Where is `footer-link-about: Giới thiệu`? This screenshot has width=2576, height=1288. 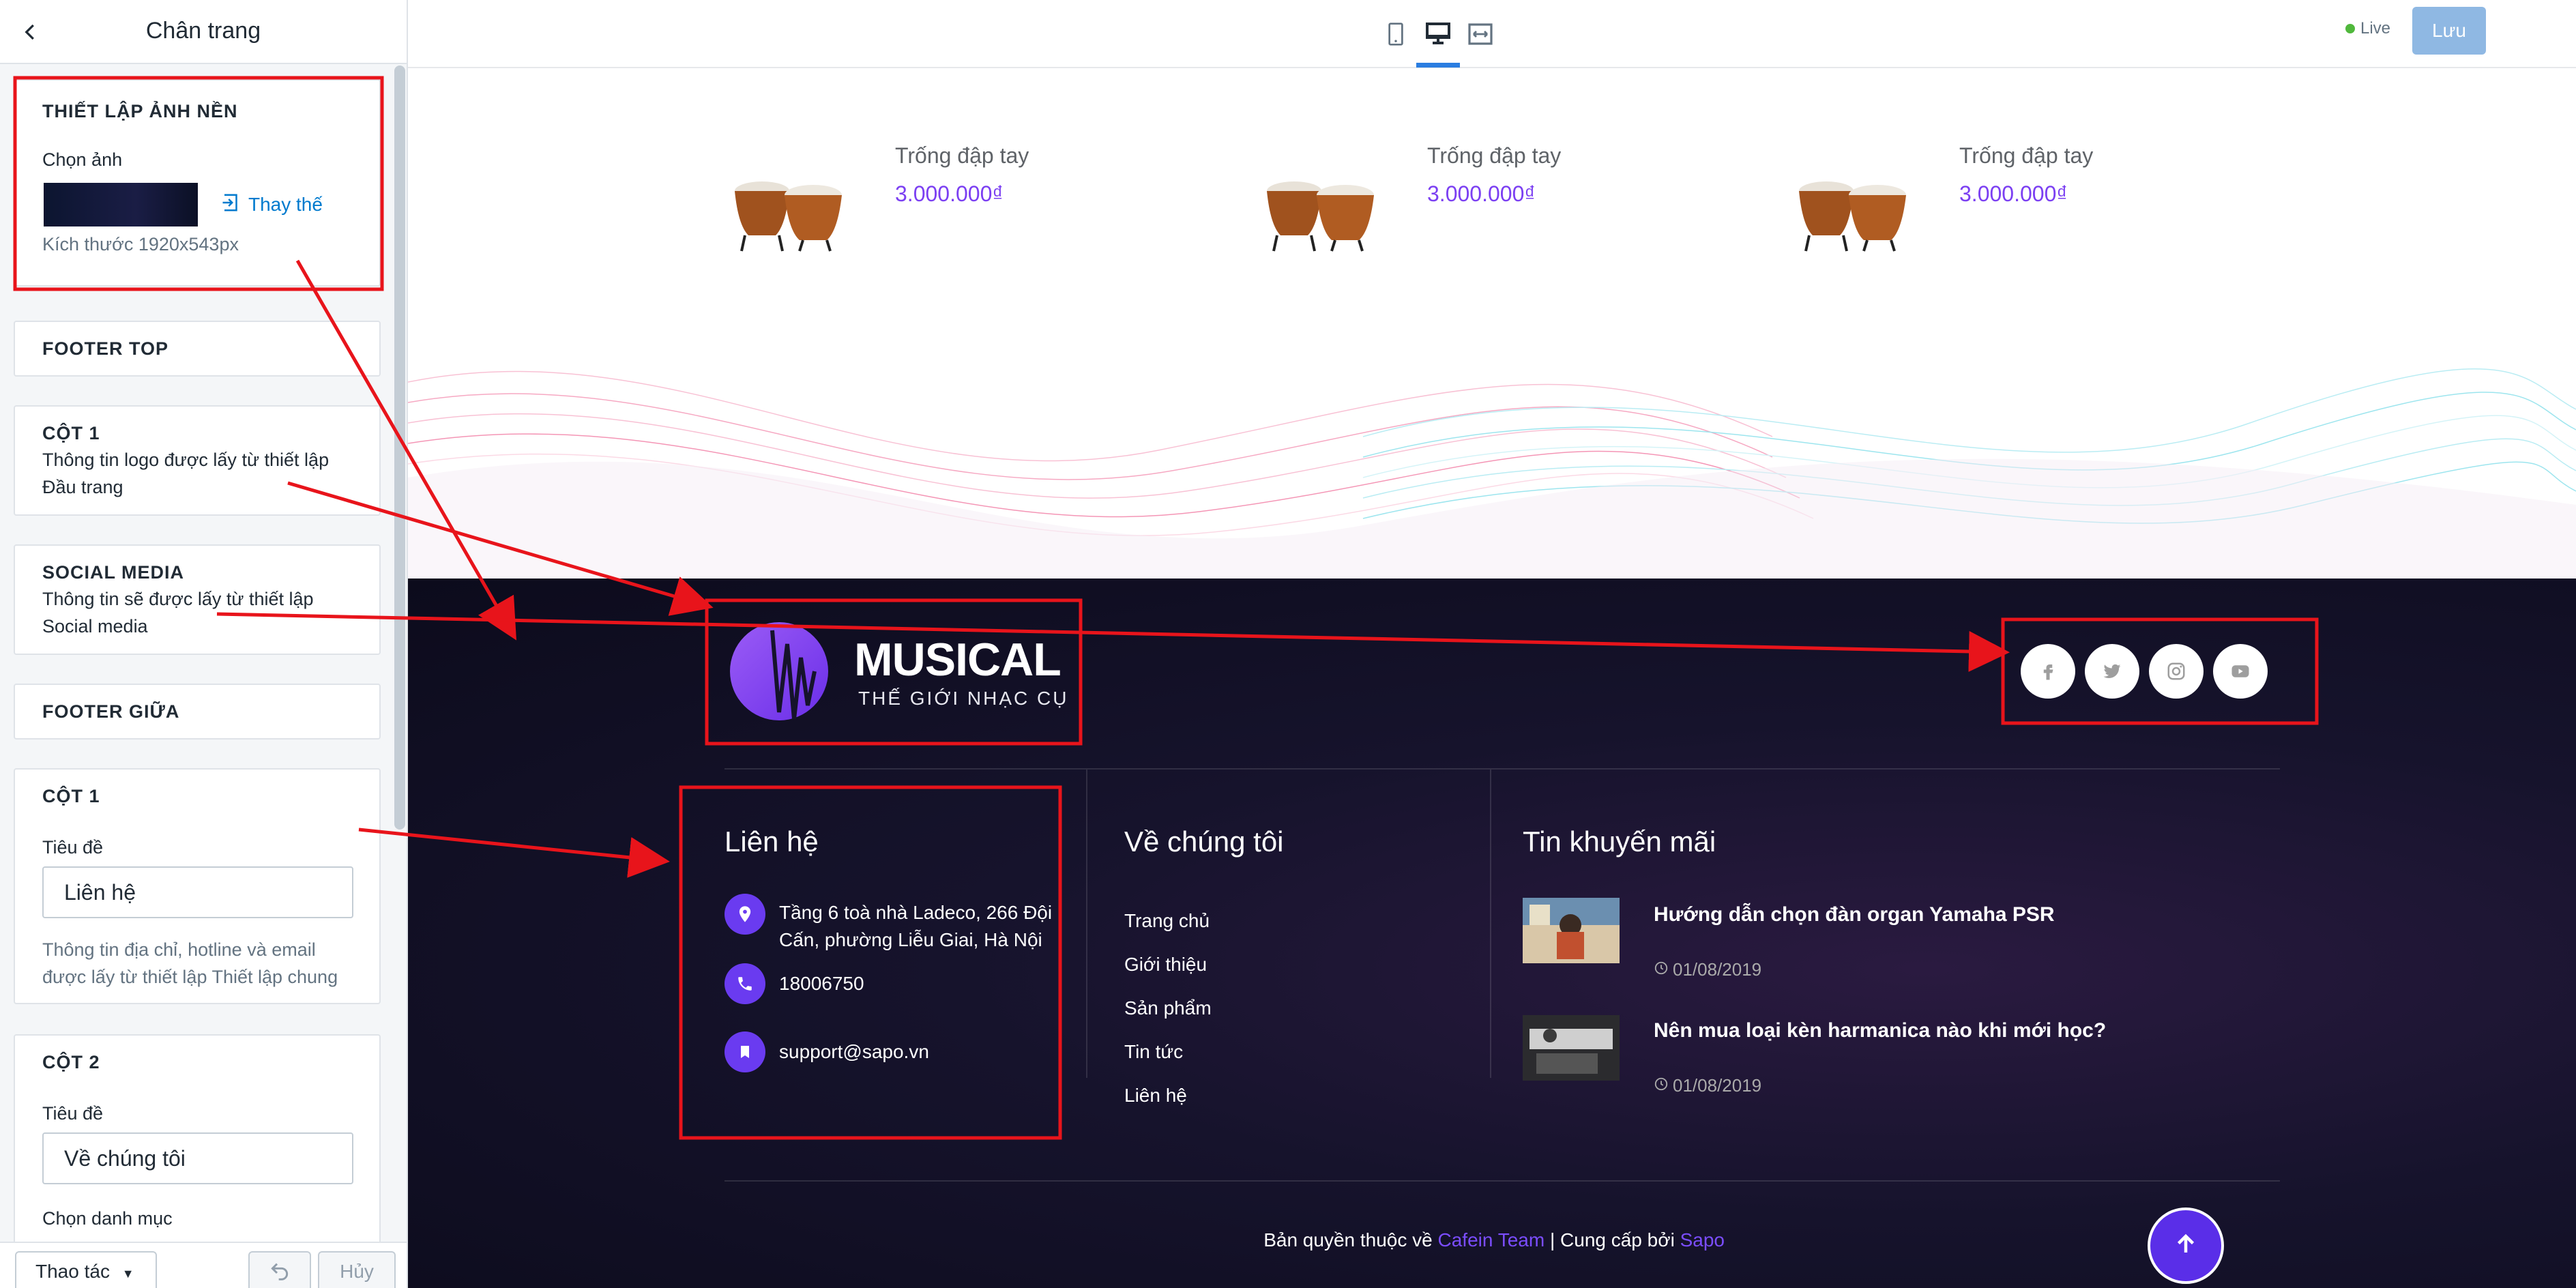 footer-link-about: Giới thiệu is located at coordinates (1165, 965).